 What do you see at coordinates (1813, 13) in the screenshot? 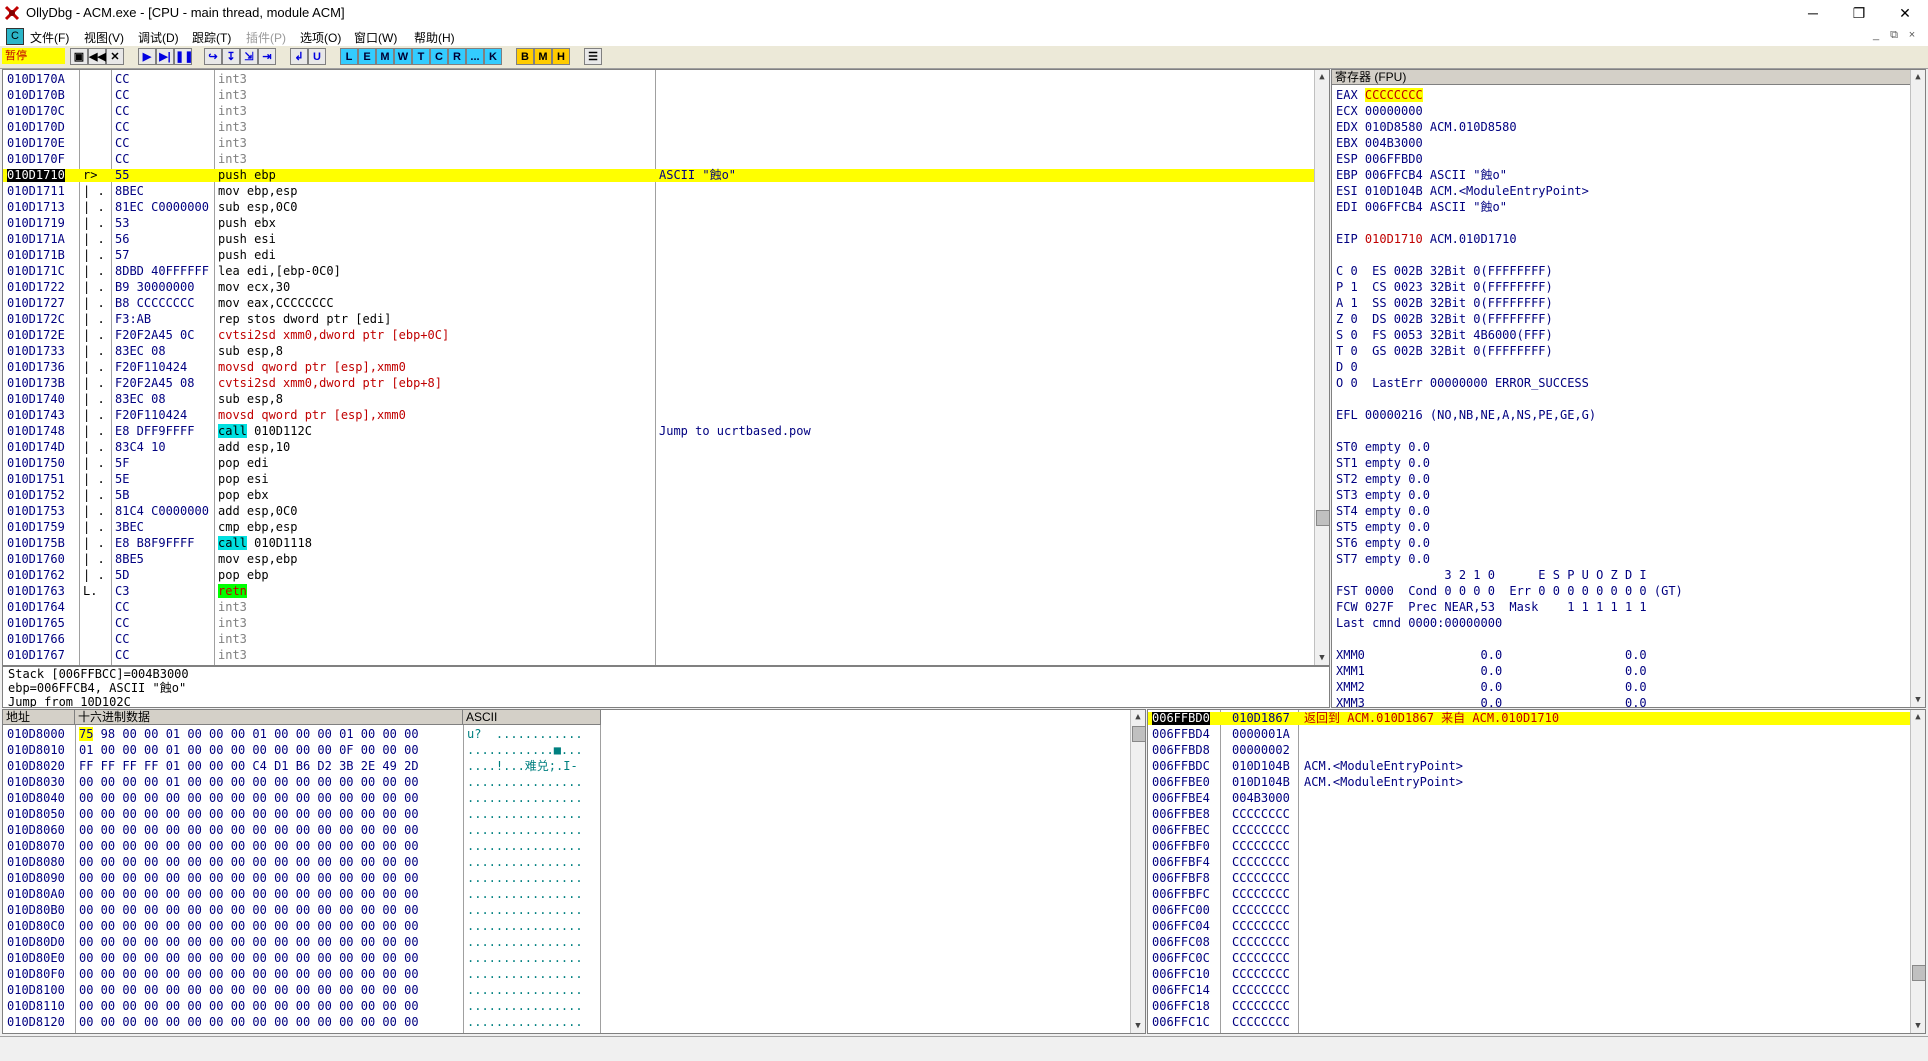
I see `minimize-button: ─` at bounding box center [1813, 13].